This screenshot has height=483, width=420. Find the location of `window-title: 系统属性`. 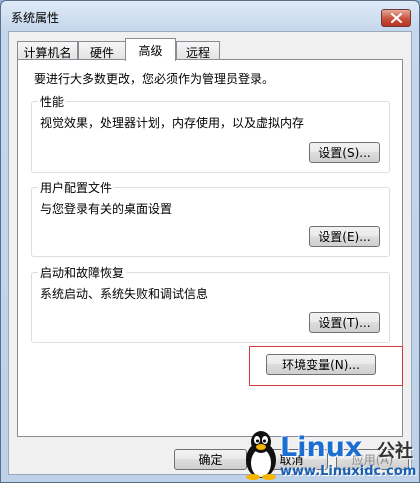

window-title: 系统属性 is located at coordinates (35, 18).